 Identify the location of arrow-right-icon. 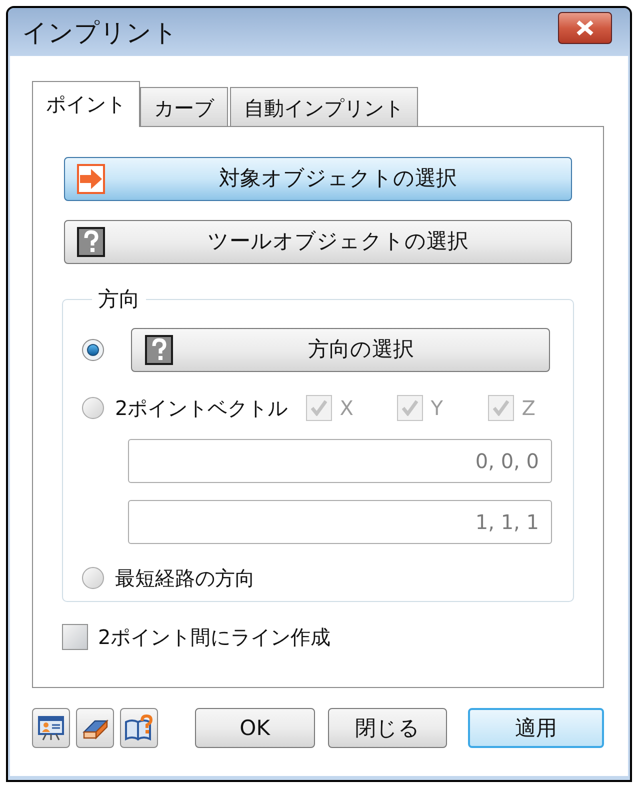
(91, 179).